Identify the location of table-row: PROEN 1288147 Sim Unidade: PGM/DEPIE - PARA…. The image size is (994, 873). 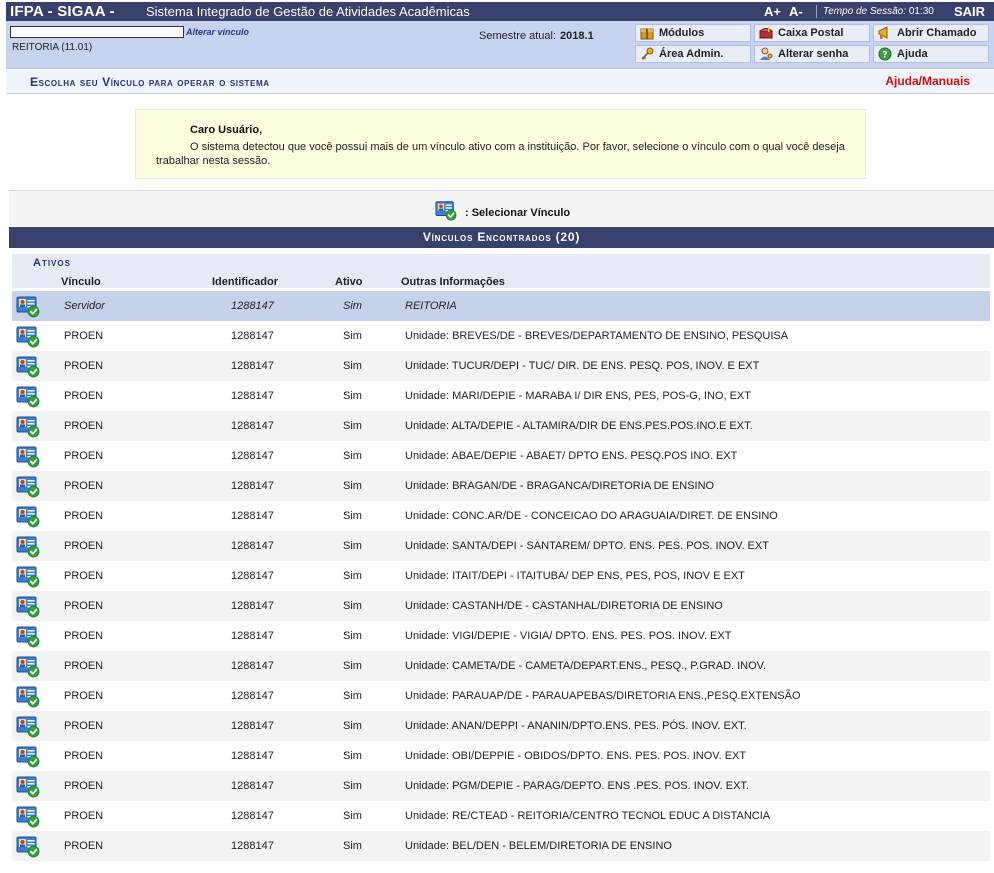
(501, 786).